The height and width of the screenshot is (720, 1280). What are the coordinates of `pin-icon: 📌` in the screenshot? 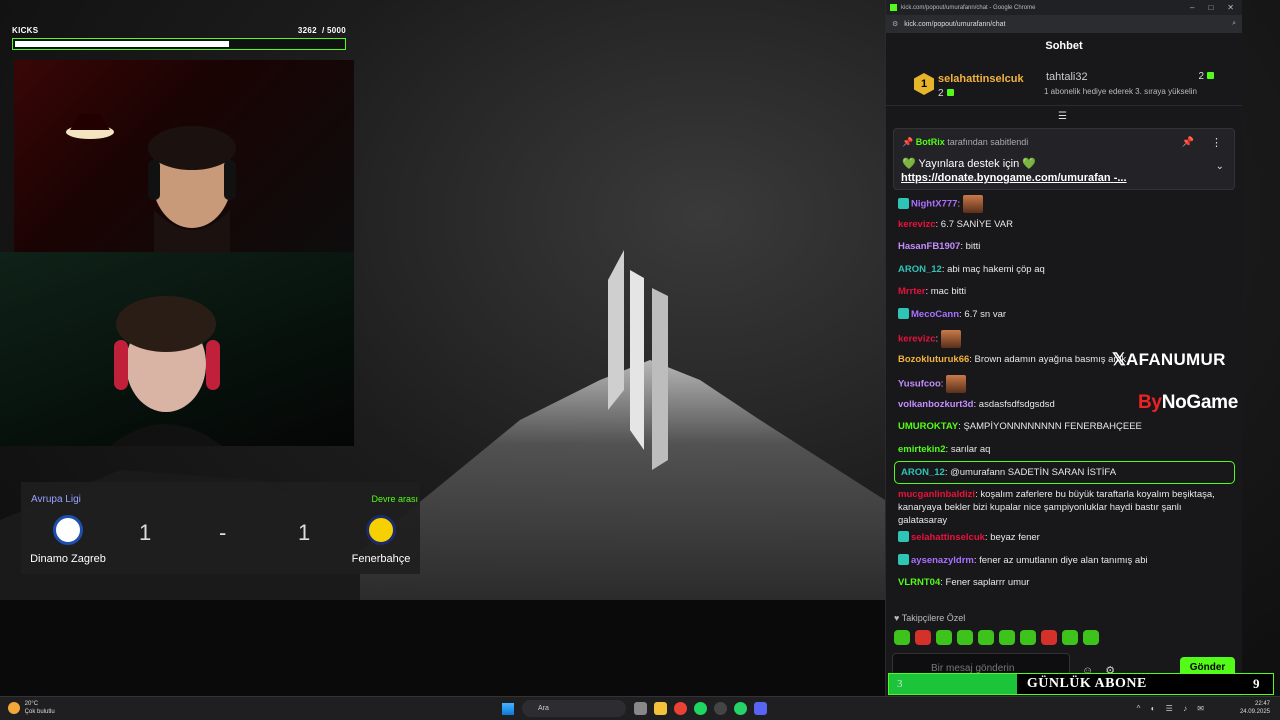 It's located at (1188, 142).